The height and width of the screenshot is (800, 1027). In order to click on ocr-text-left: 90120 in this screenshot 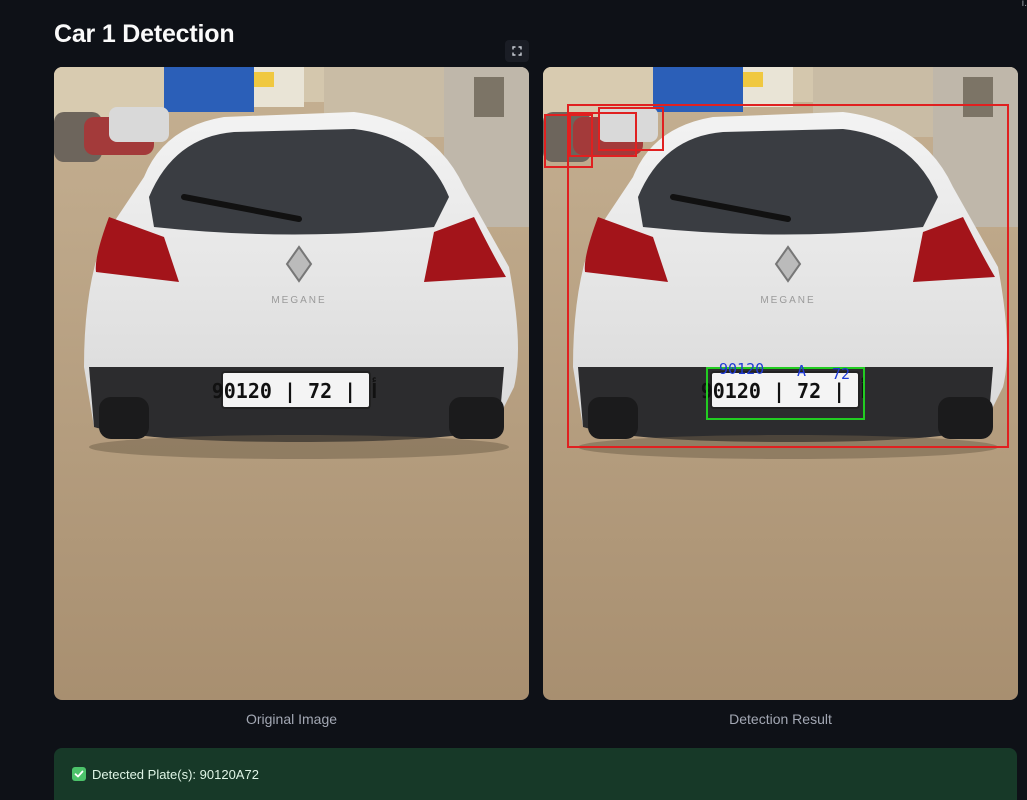, I will do `click(741, 369)`.